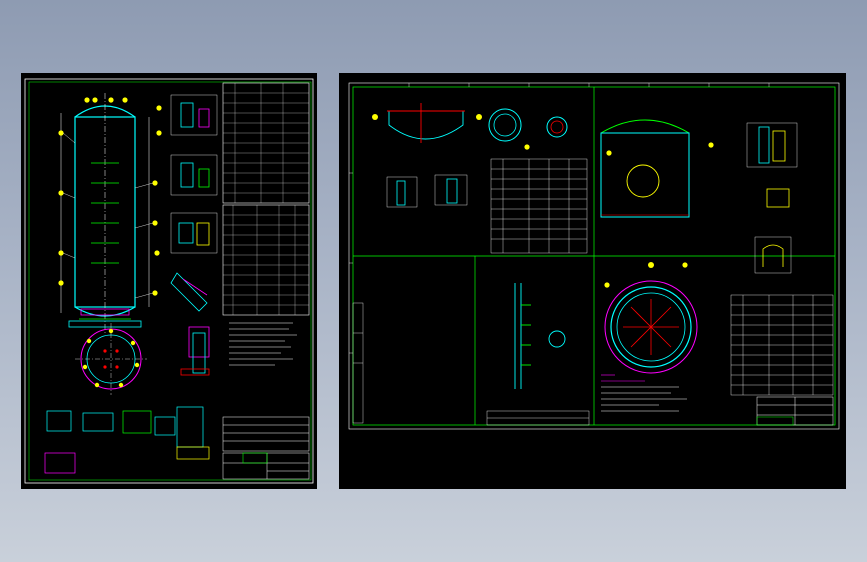  What do you see at coordinates (127, 440) in the screenshot?
I see `bottom-details` at bounding box center [127, 440].